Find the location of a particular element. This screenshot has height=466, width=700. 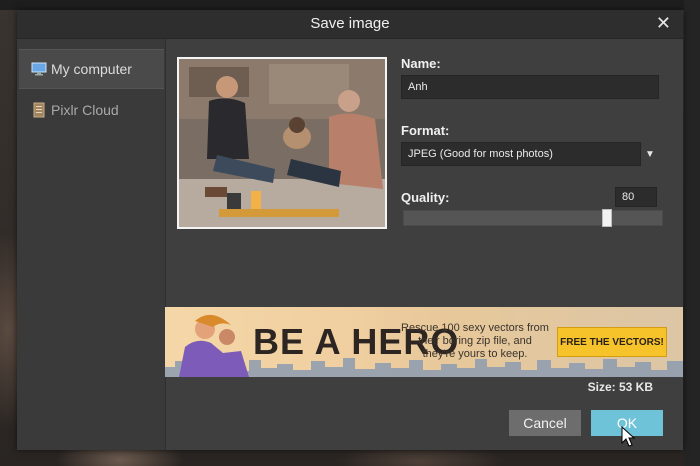

close-icon: ✕ is located at coordinates (663, 23).